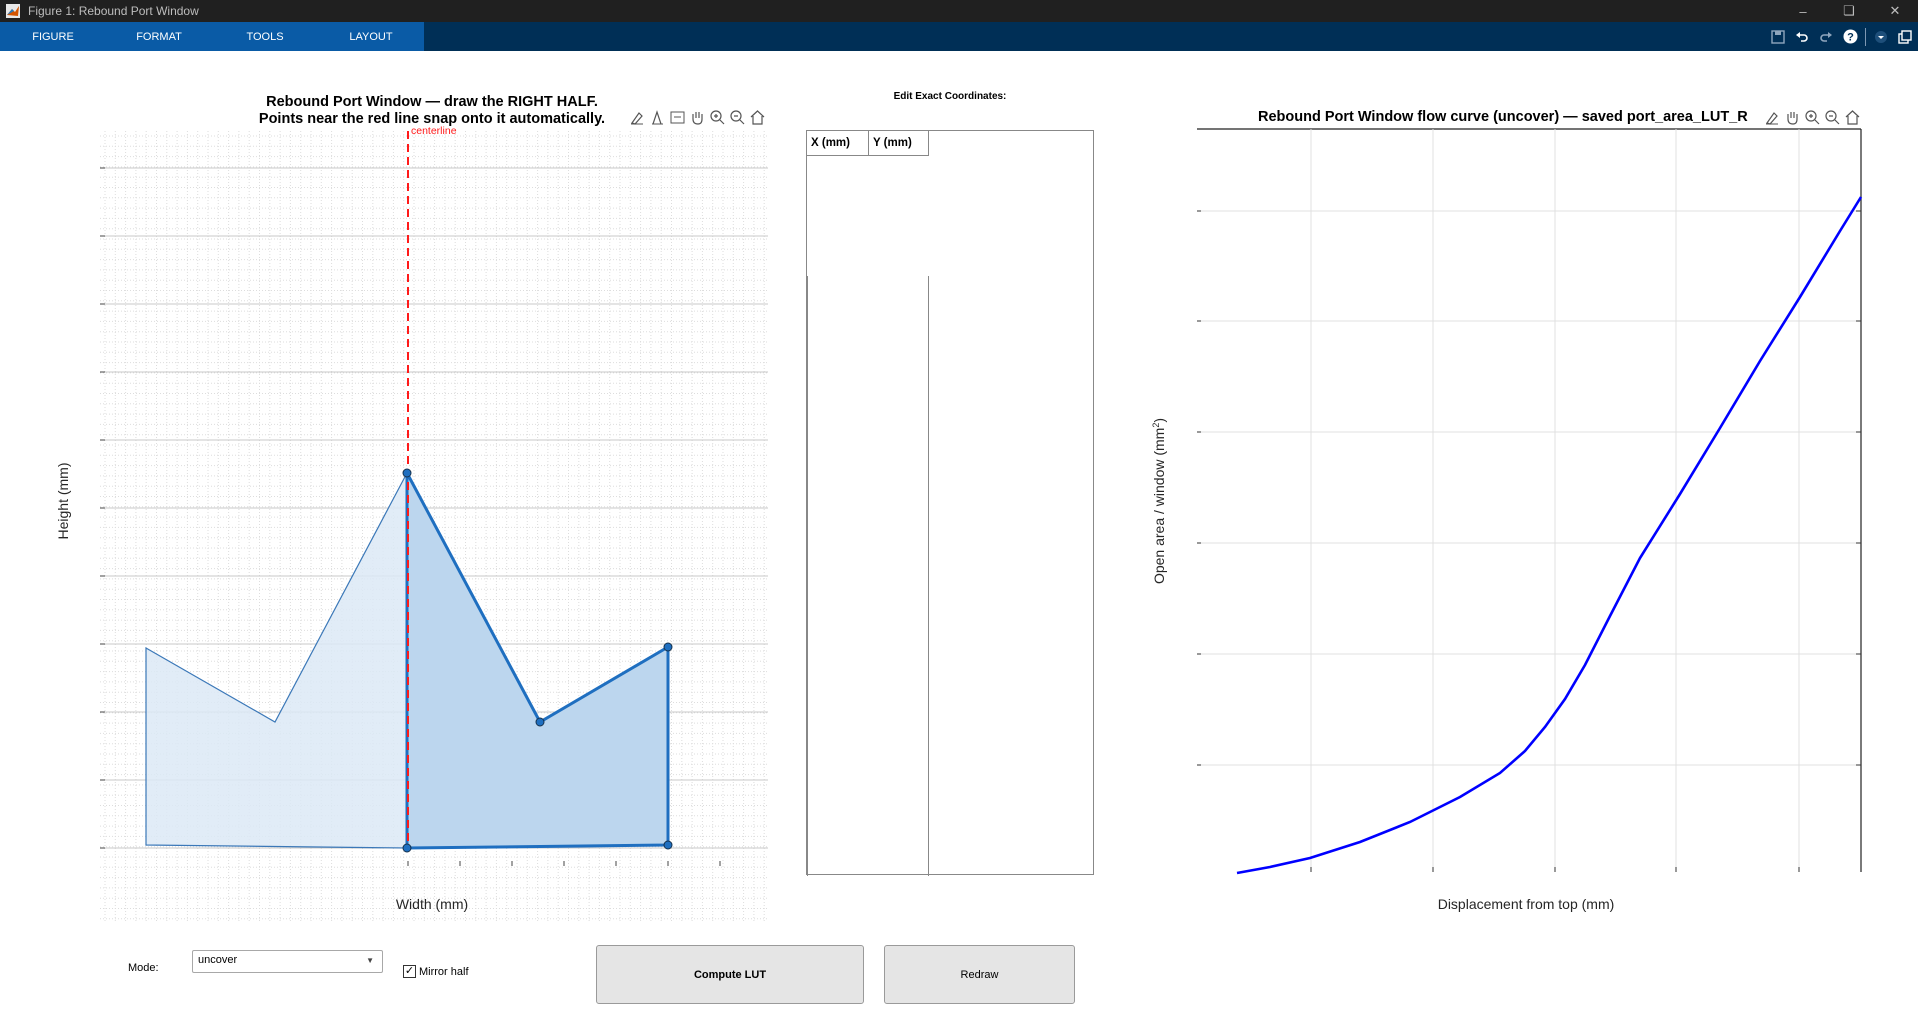 This screenshot has height=1030, width=1918. Describe the element at coordinates (950, 503) in the screenshot. I see `coords-table: X (mm) Y (mm)` at that location.